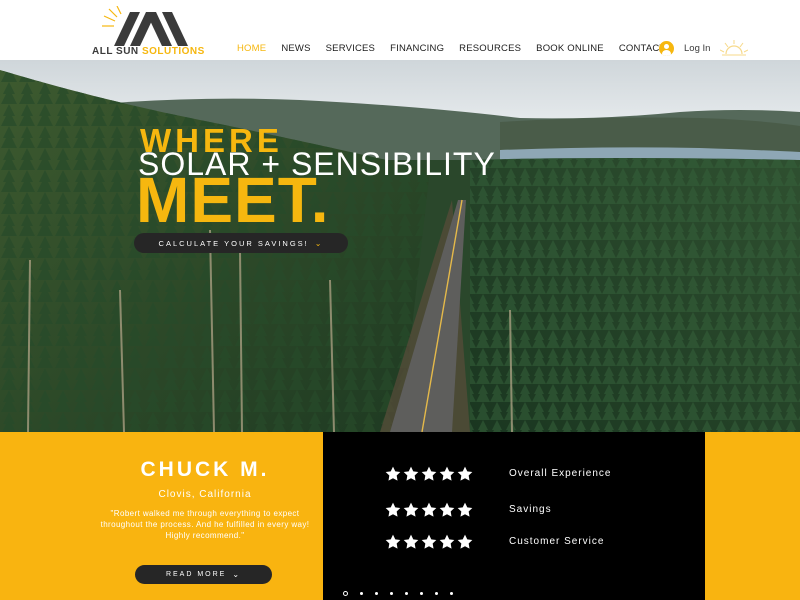 The height and width of the screenshot is (600, 800). I want to click on nav-item-financing: FINANCING, so click(417, 48).